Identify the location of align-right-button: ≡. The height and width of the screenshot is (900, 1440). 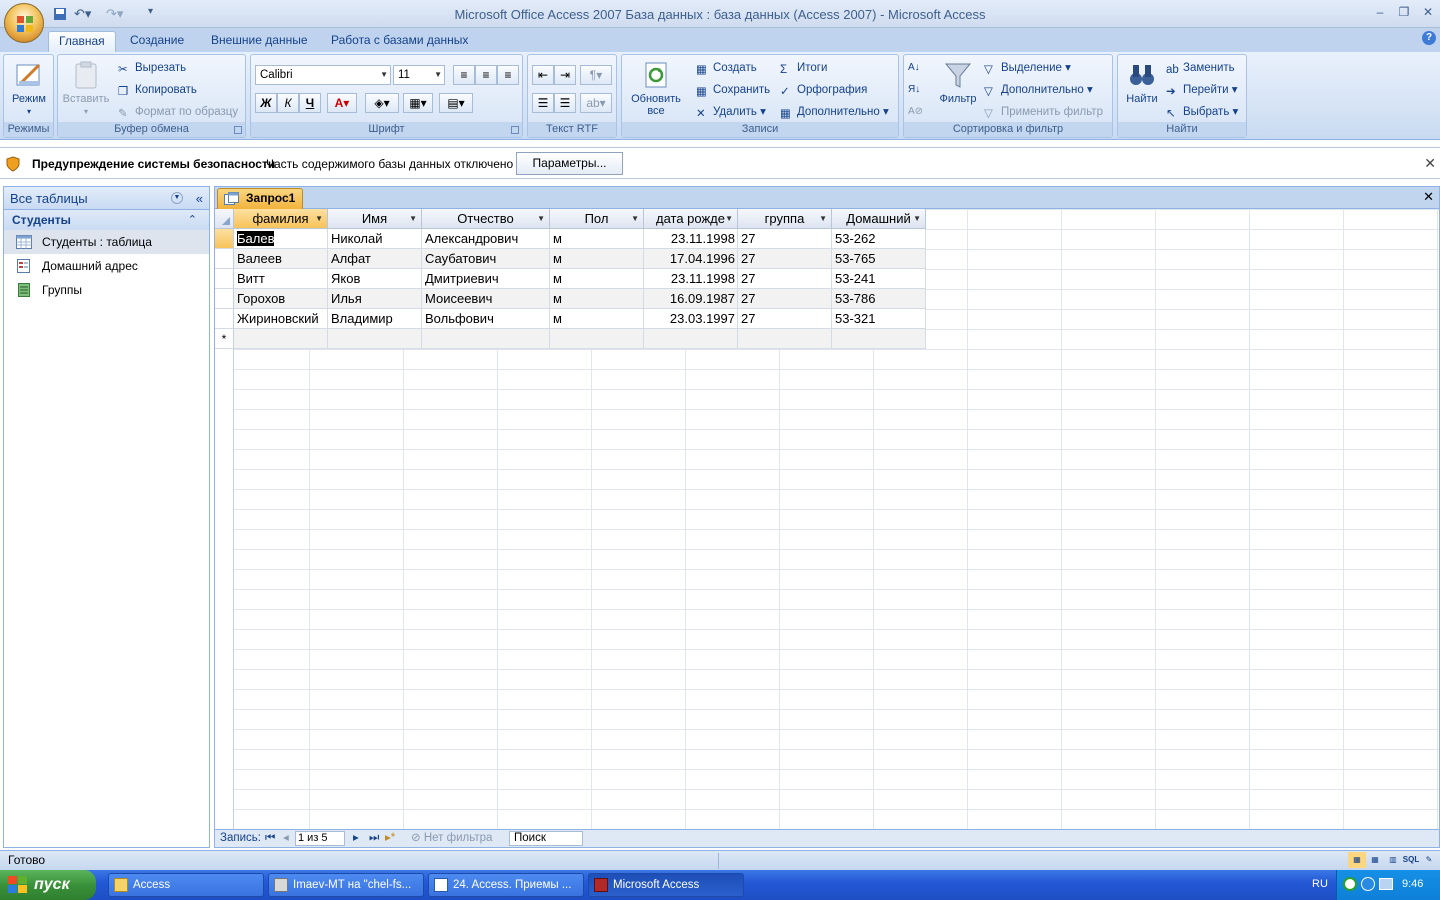
(508, 75).